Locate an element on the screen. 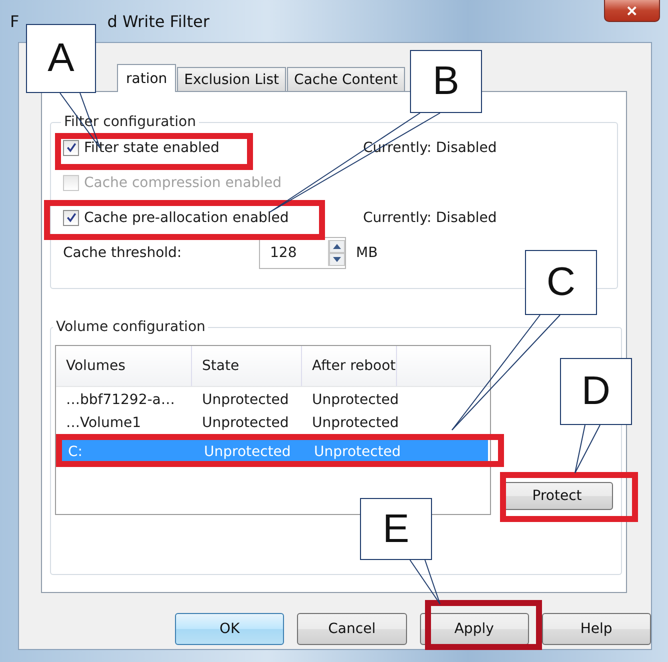 Image resolution: width=668 pixels, height=662 pixels. window-title: F is located at coordinates (15, 21).